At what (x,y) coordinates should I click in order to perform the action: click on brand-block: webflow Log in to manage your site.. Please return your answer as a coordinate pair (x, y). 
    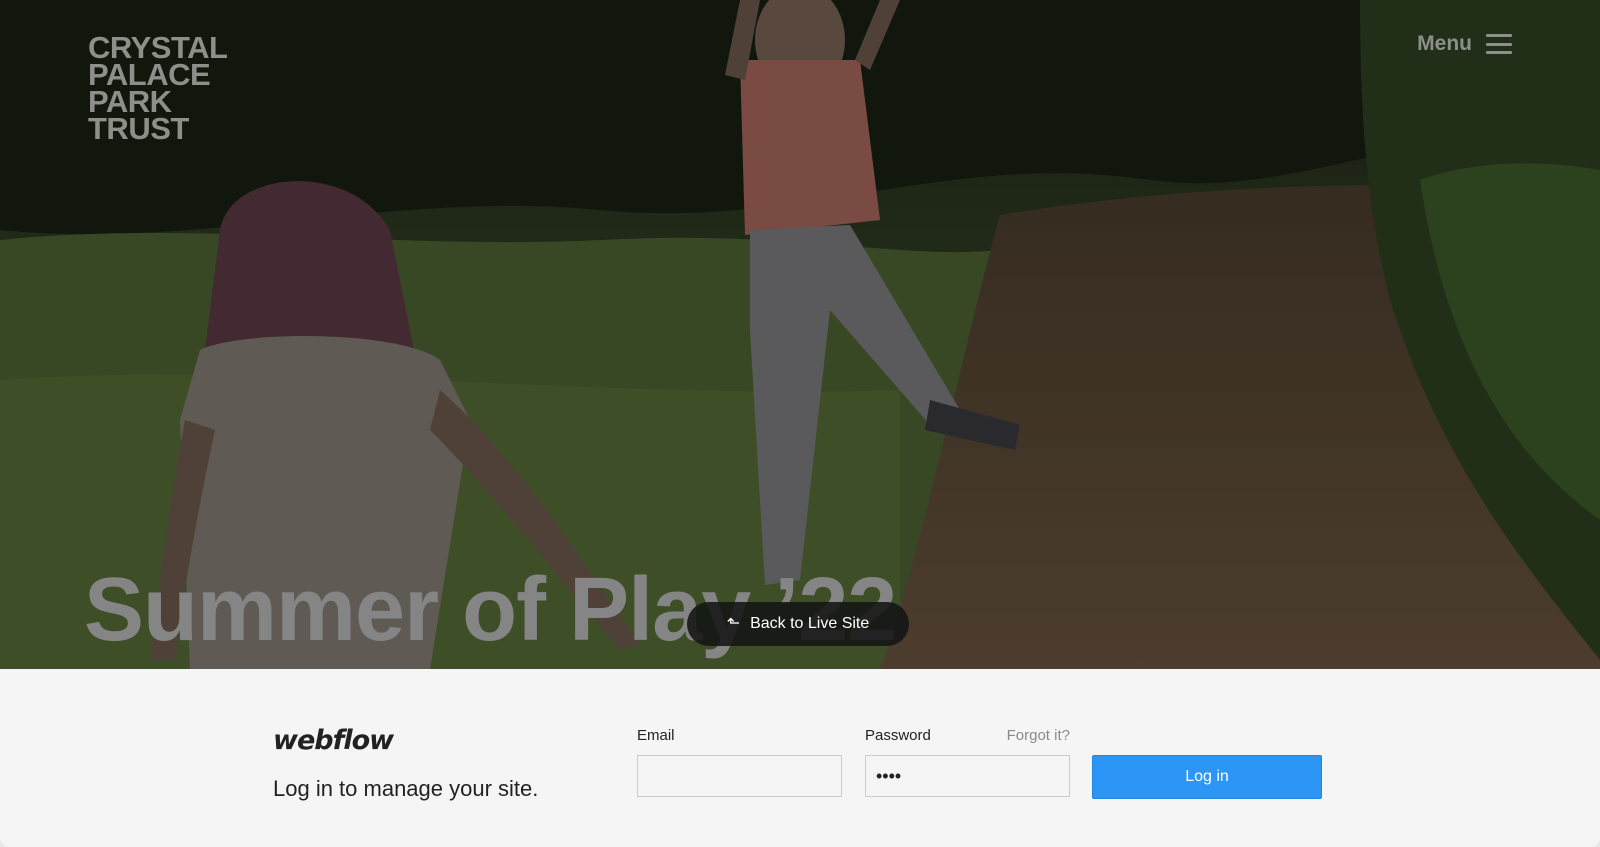
    Looking at the image, I should click on (405, 763).